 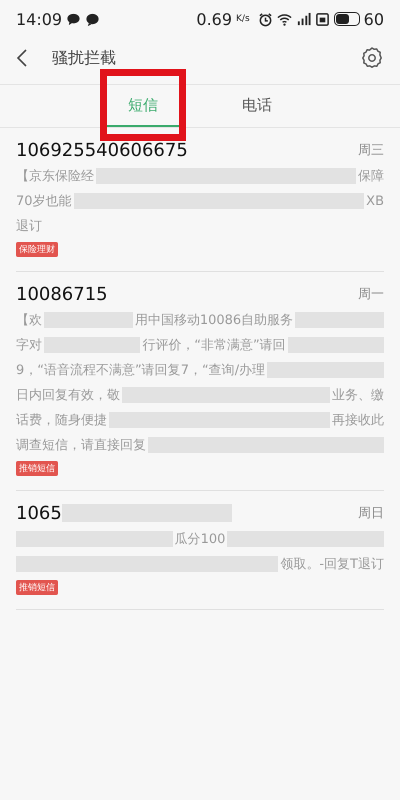 What do you see at coordinates (81, 445) in the screenshot?
I see `message-text: 调查短信，请直接回复` at bounding box center [81, 445].